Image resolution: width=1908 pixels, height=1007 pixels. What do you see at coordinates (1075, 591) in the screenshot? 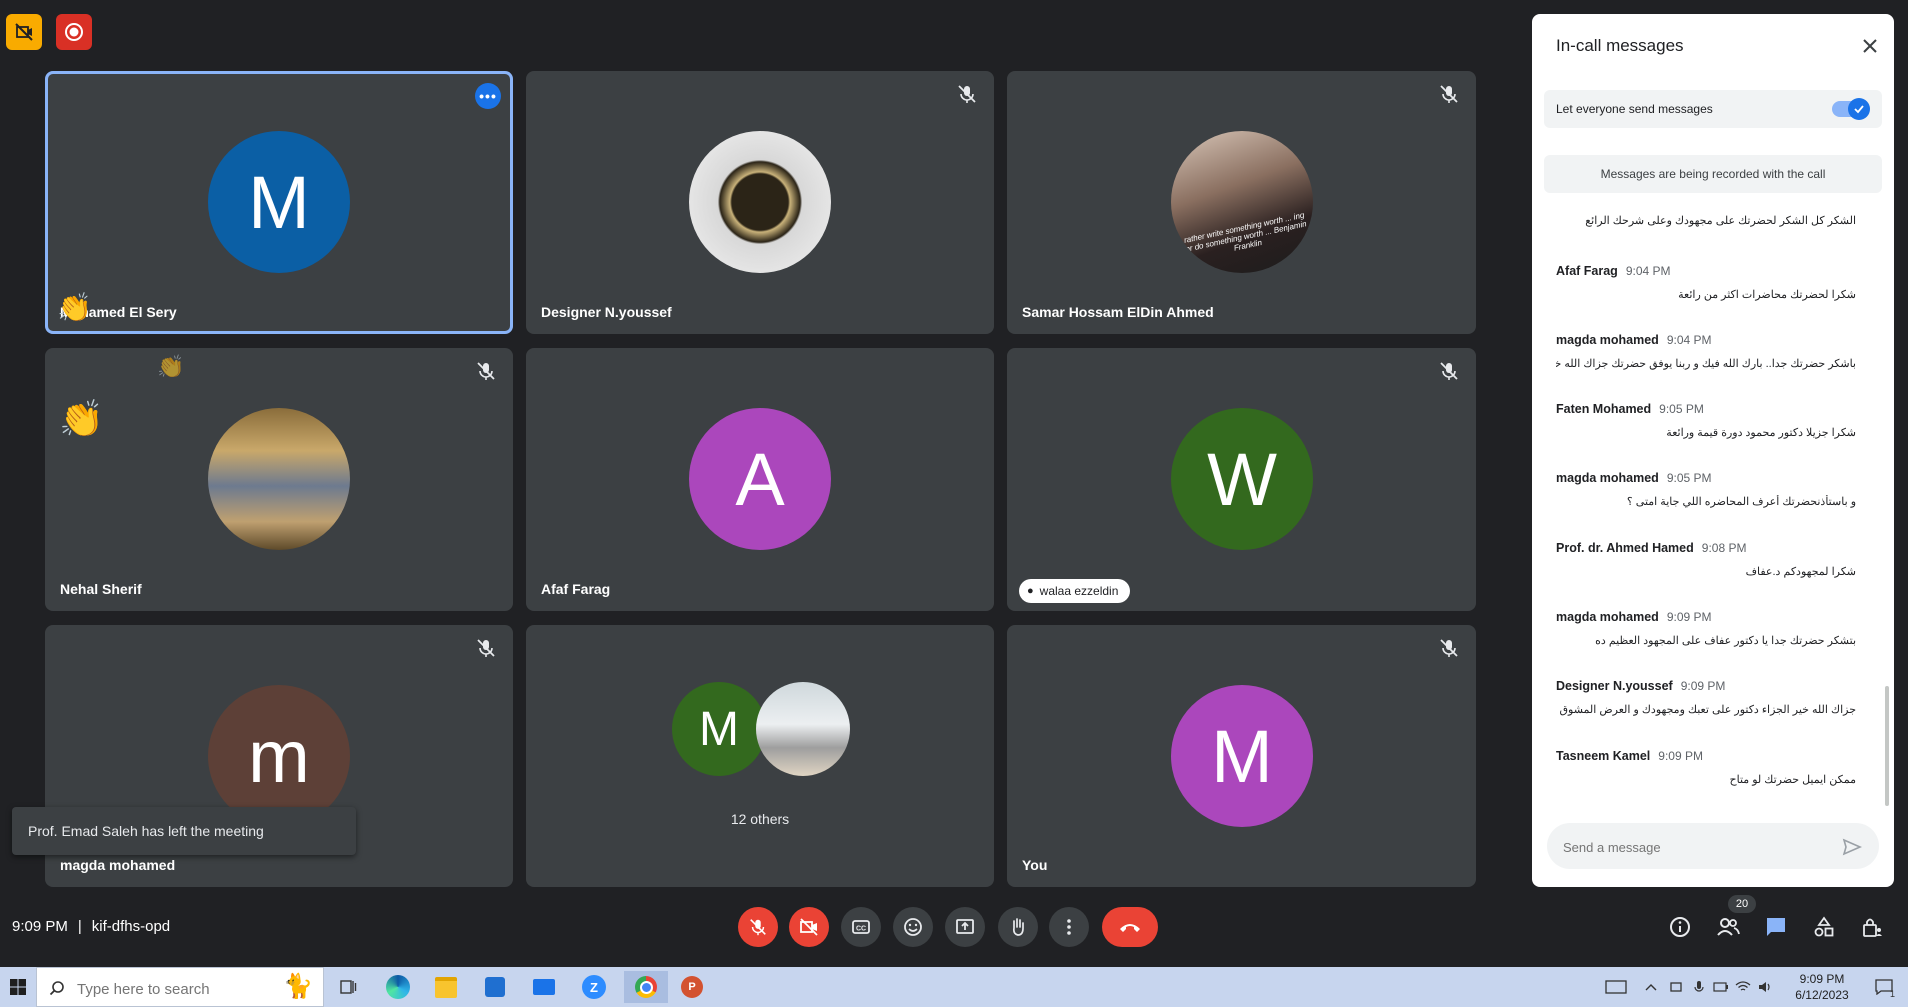
I see `pinned-name-chip: ● walaa ezzeldin` at bounding box center [1075, 591].